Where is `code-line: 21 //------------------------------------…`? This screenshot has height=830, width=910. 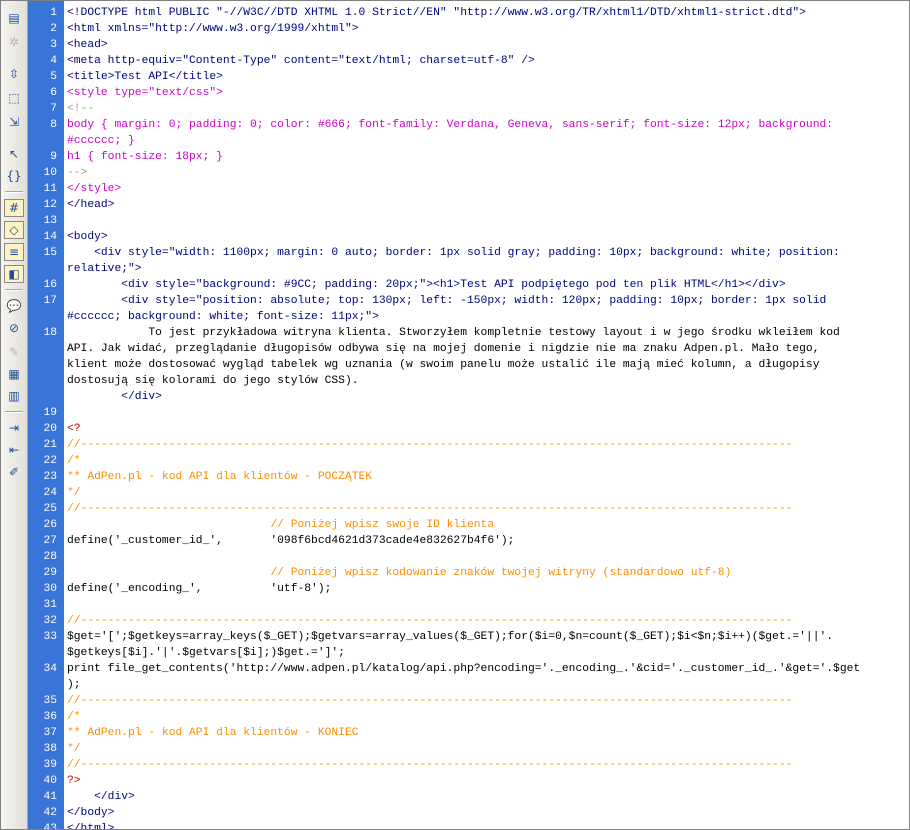
code-line: 21 //------------------------------------… is located at coordinates (468, 445).